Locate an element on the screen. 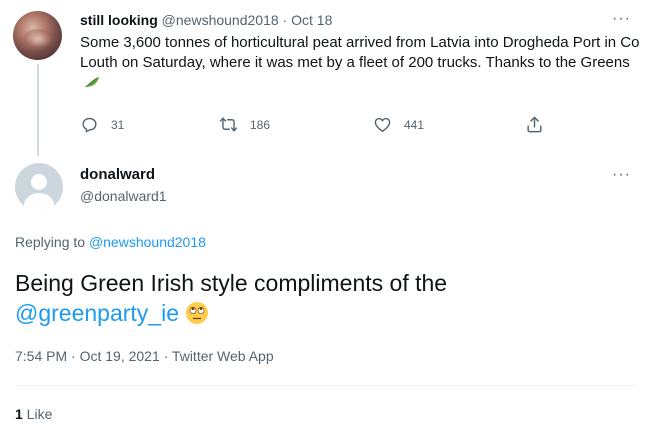 Image resolution: width=650 pixels, height=443 pixels. likes-link: 1 Like is located at coordinates (33, 414).